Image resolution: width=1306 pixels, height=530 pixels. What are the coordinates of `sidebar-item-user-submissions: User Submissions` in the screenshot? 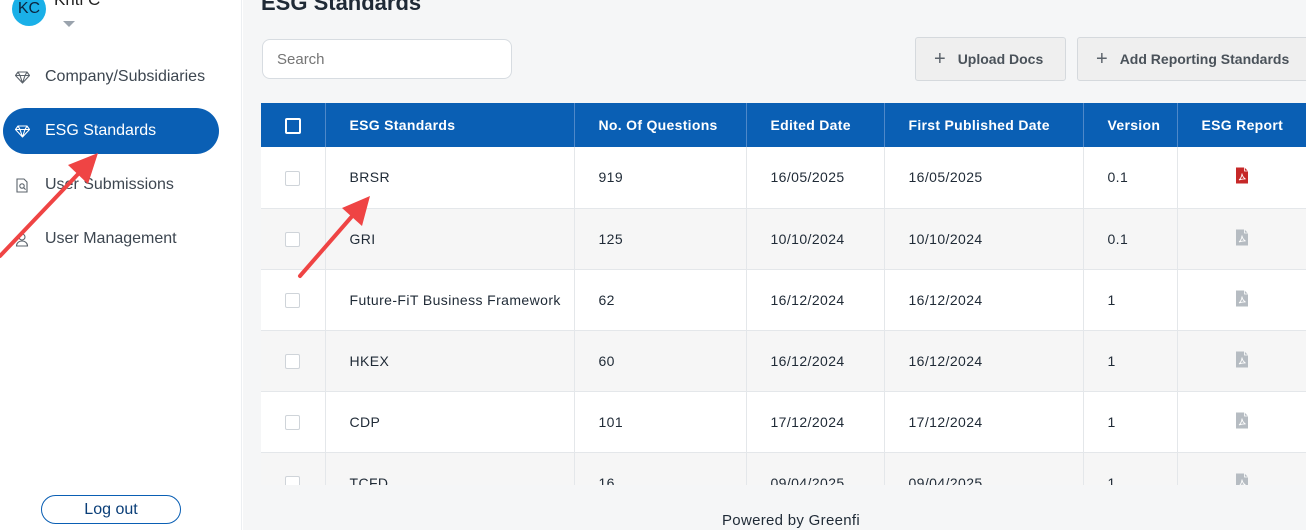 It's located at (121, 185).